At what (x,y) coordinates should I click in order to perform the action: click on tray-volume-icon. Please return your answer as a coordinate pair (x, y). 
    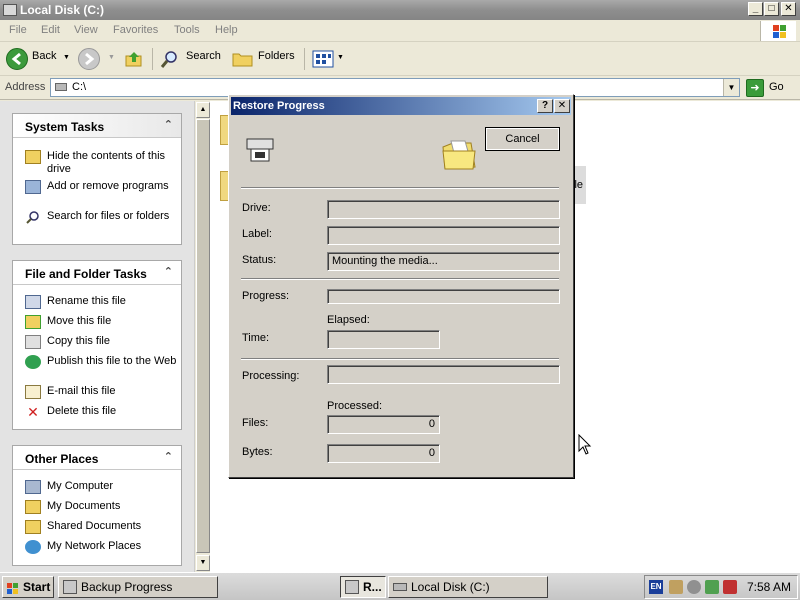
    Looking at the image, I should click on (694, 587).